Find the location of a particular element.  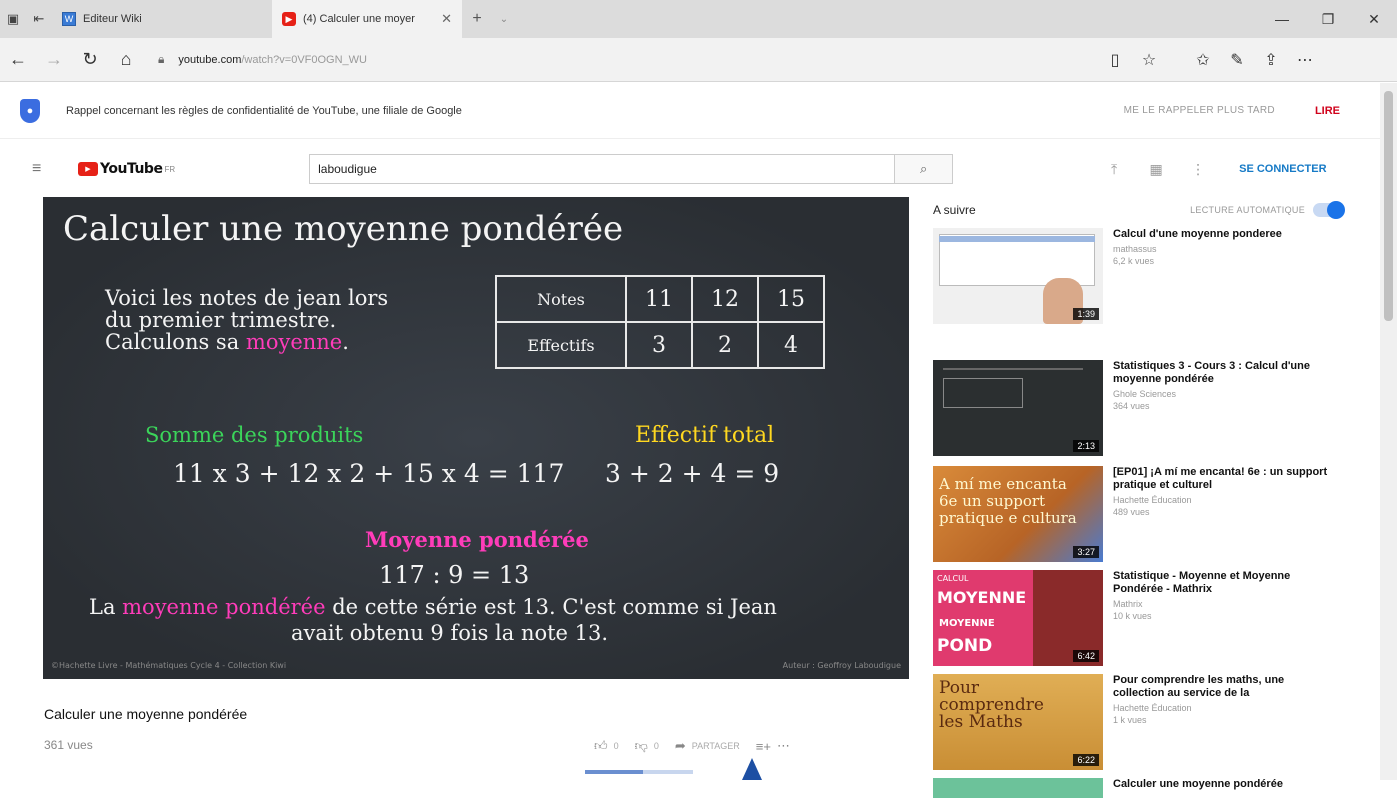

table-header: Effectifs is located at coordinates (561, 345).